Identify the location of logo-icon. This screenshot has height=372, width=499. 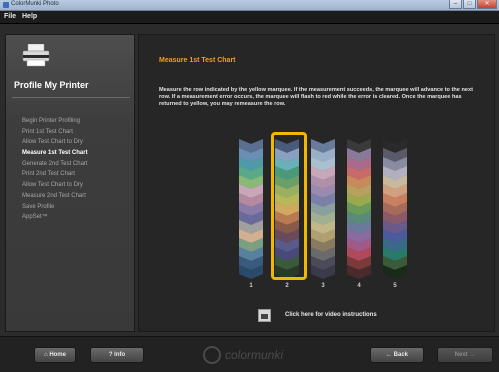
(212, 355).